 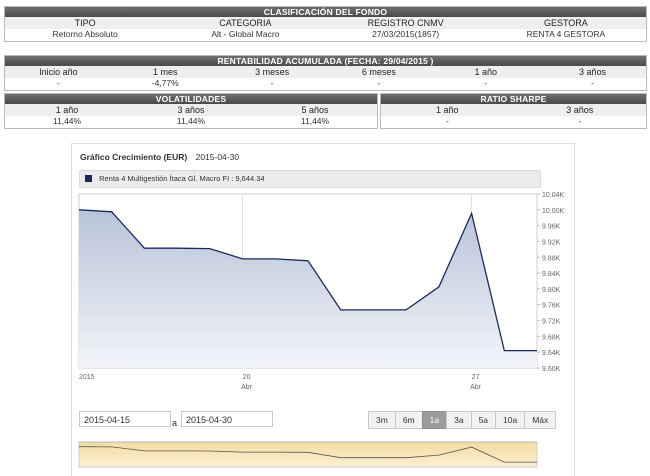 What do you see at coordinates (551, 337) in the screenshot?
I see `y-tick-label-2: 9.68K` at bounding box center [551, 337].